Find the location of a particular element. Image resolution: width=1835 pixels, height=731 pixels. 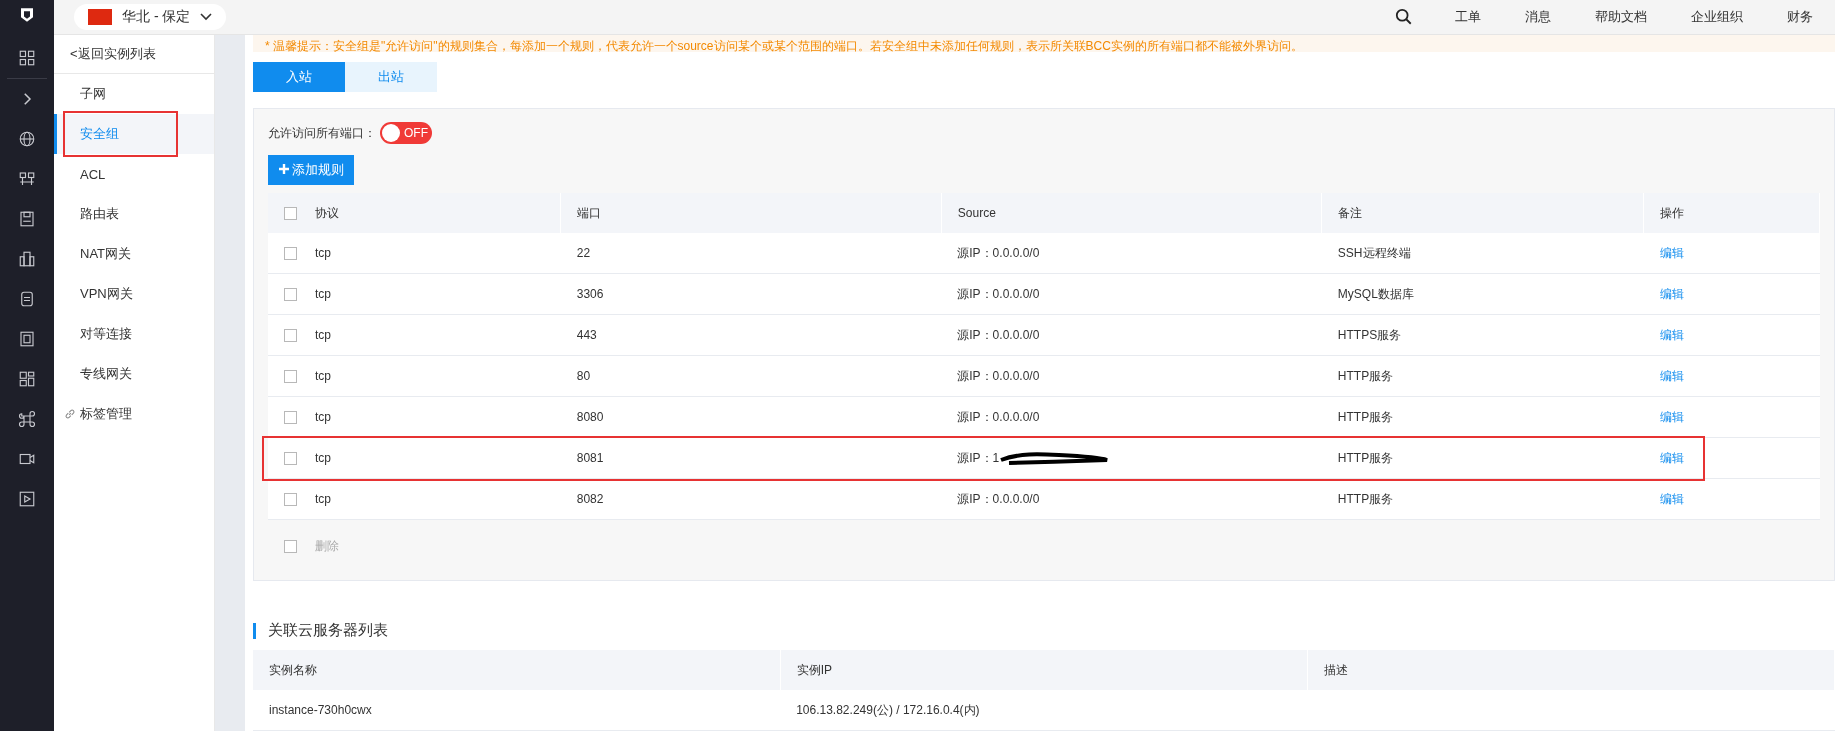

nav-link: 财务 is located at coordinates (1800, 17).